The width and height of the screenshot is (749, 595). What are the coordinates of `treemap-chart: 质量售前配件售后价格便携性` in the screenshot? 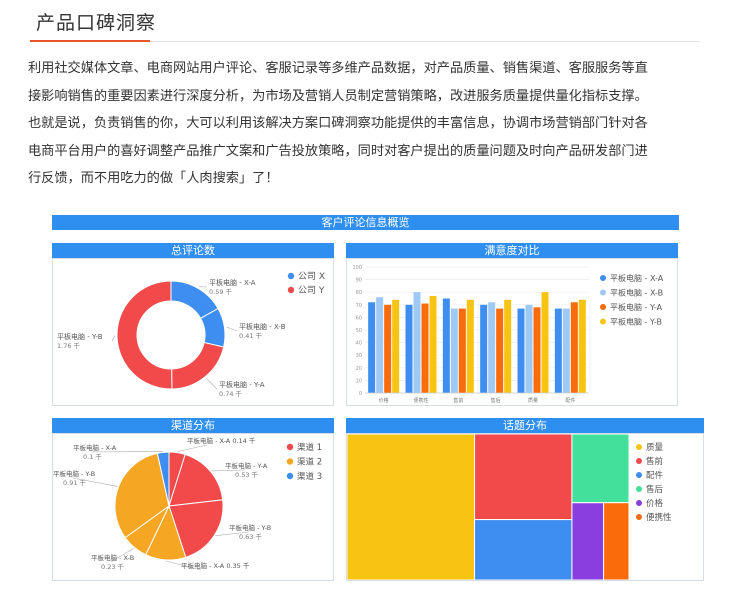 It's located at (509, 507).